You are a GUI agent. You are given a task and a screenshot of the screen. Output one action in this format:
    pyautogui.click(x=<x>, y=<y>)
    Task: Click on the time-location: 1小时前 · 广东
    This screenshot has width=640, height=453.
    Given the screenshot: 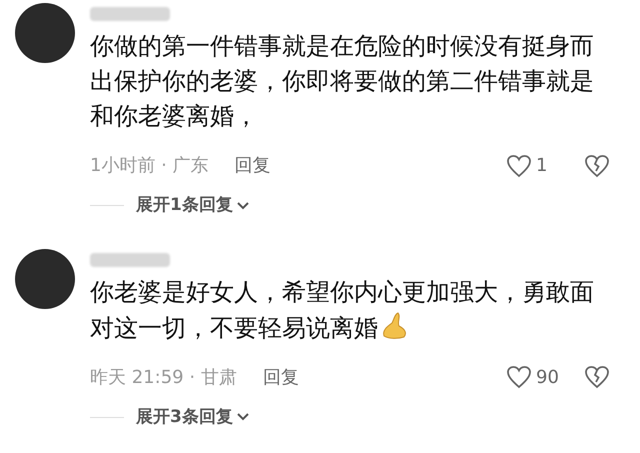 What is the action you would take?
    pyautogui.click(x=149, y=166)
    